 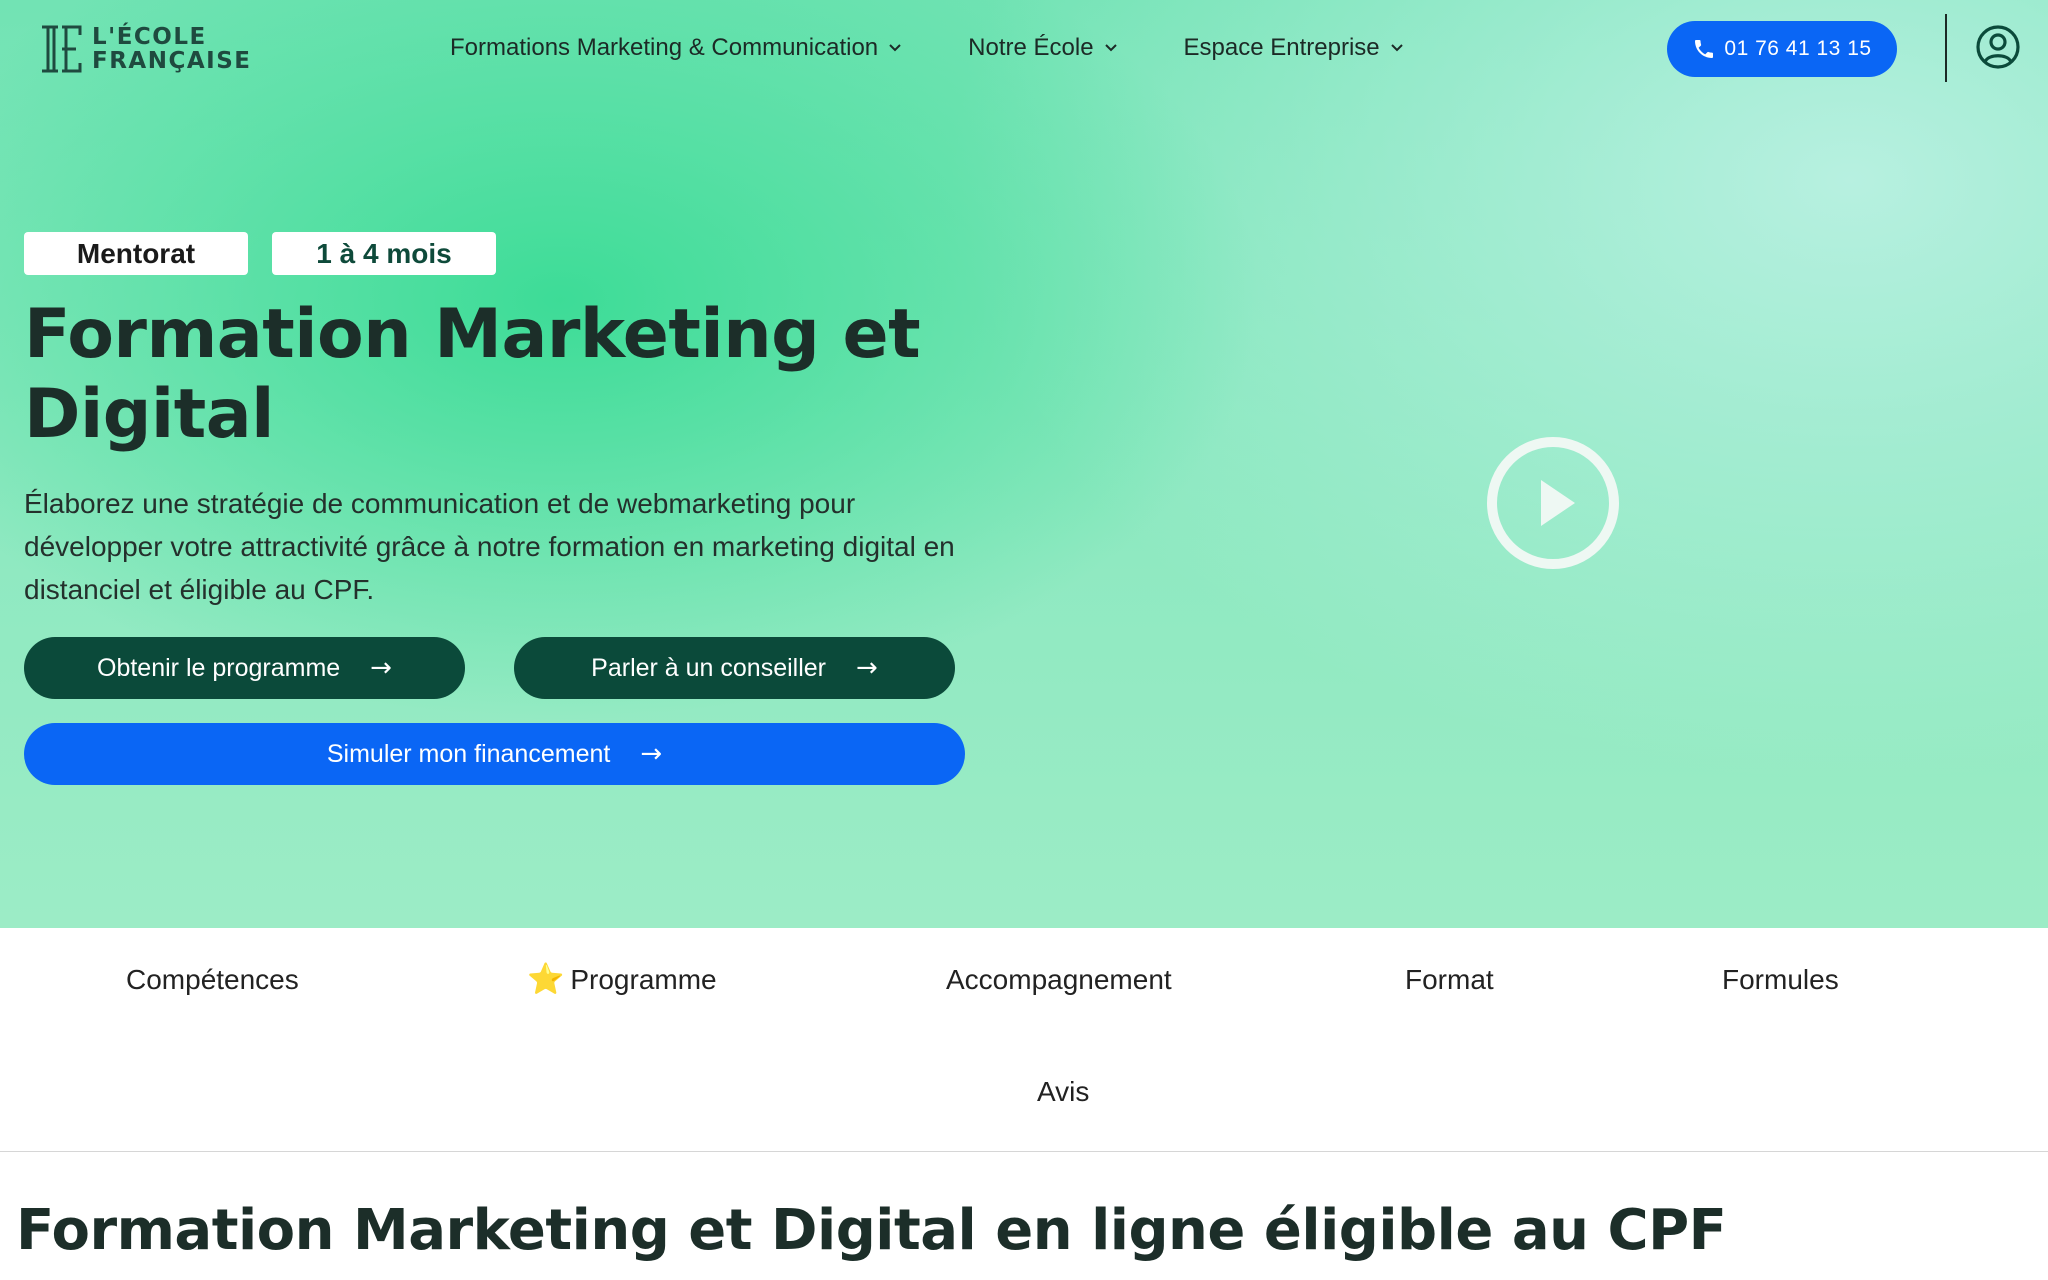 What do you see at coordinates (1946, 48) in the screenshot?
I see `header-divider` at bounding box center [1946, 48].